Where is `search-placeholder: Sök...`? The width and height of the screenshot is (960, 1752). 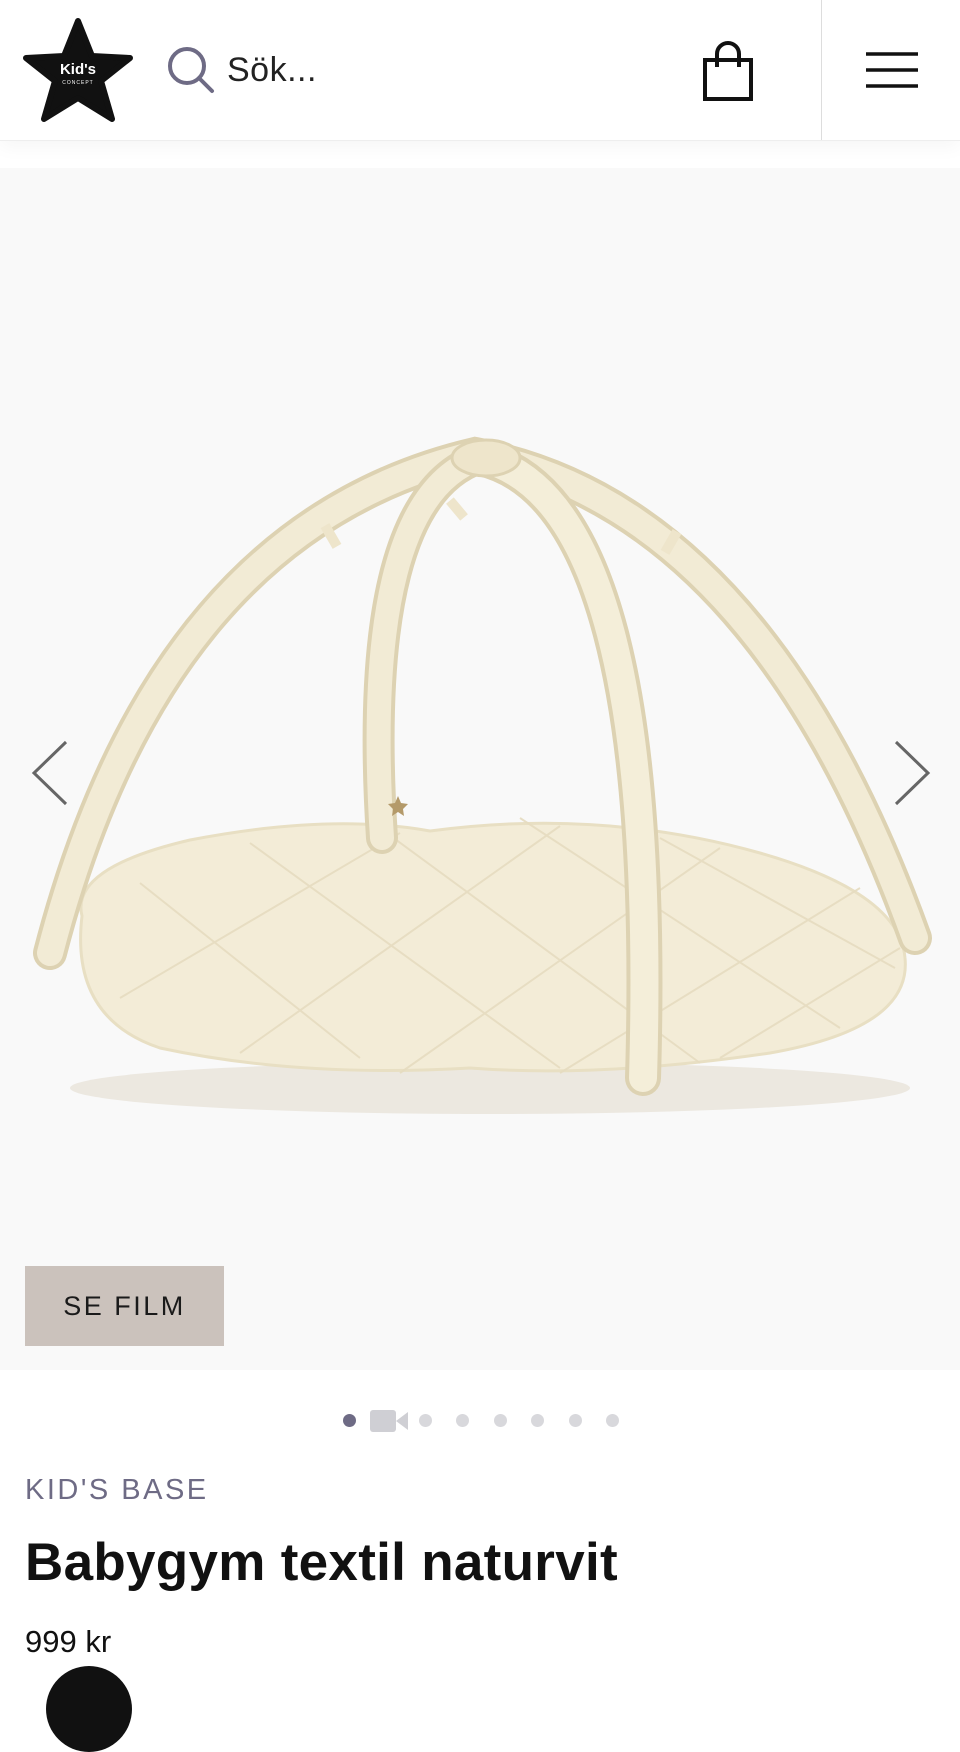
search-placeholder: Sök... is located at coordinates (272, 70).